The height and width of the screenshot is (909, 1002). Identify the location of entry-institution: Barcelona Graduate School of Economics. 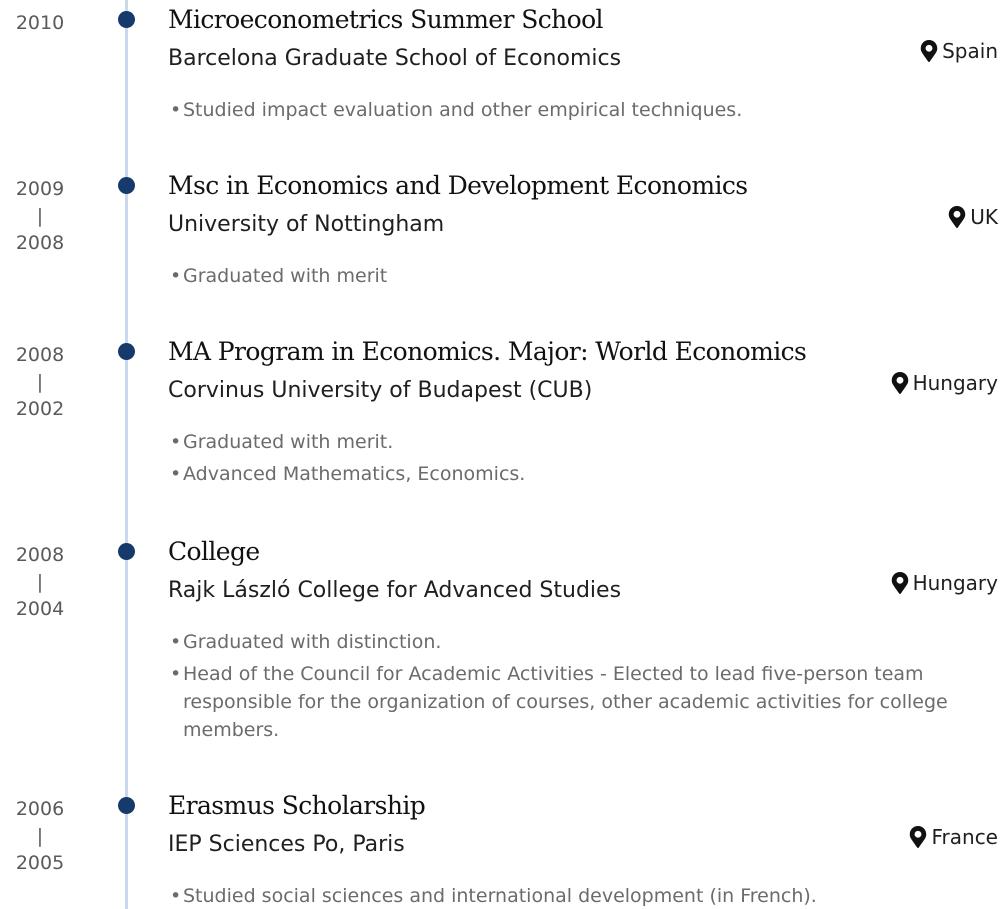
(395, 58).